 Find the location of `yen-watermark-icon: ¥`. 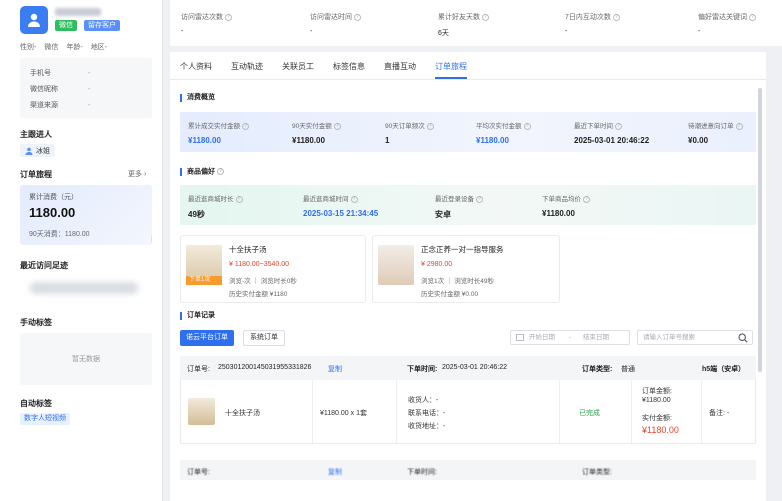

yen-watermark-icon: ¥ is located at coordinates (151, 235).